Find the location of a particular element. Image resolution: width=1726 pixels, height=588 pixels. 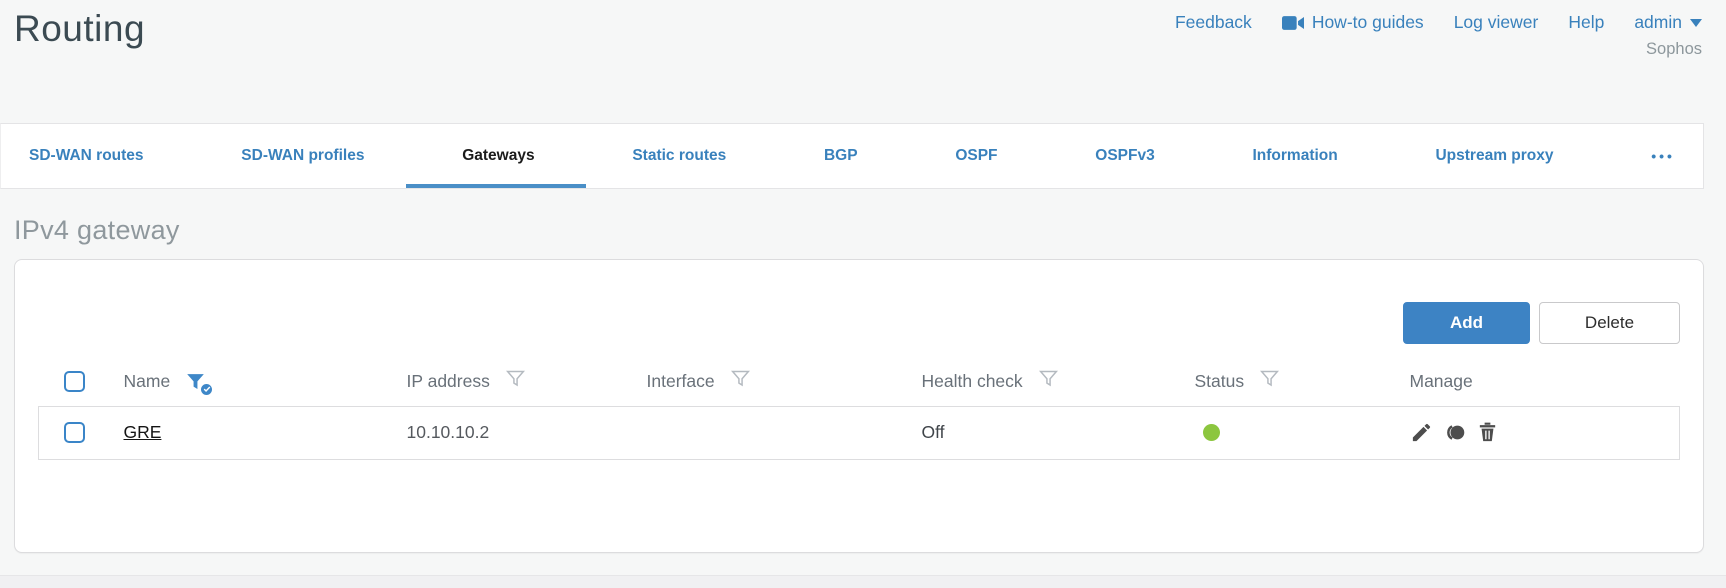

column-header-health-check: Health check is located at coordinates (972, 380).